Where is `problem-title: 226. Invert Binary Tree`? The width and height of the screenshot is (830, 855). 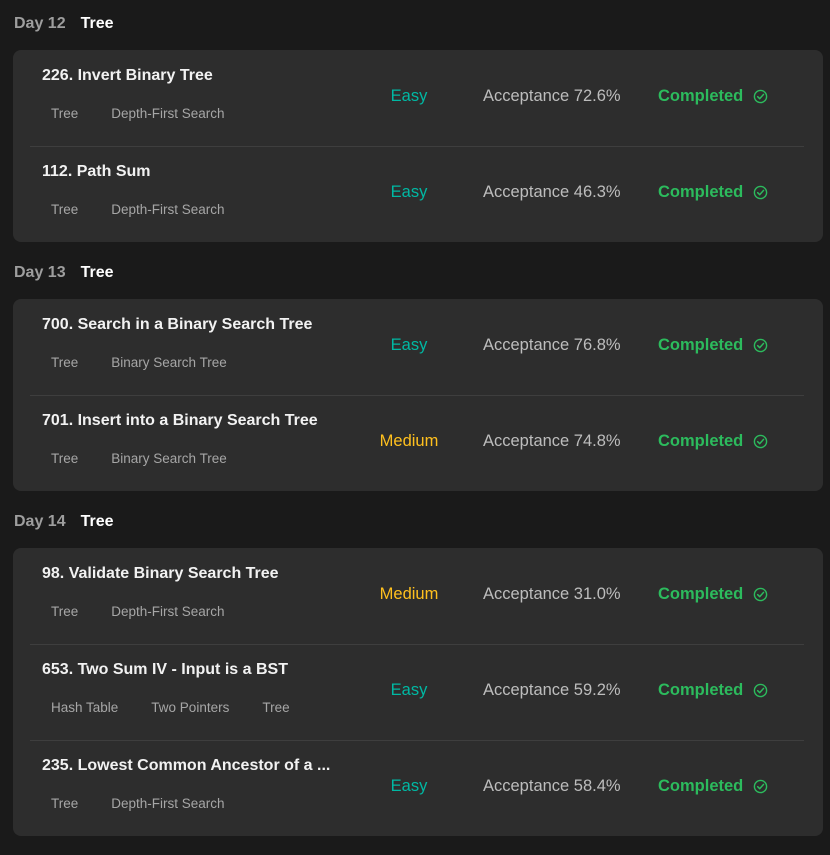
problem-title: 226. Invert Binary Tree is located at coordinates (127, 76).